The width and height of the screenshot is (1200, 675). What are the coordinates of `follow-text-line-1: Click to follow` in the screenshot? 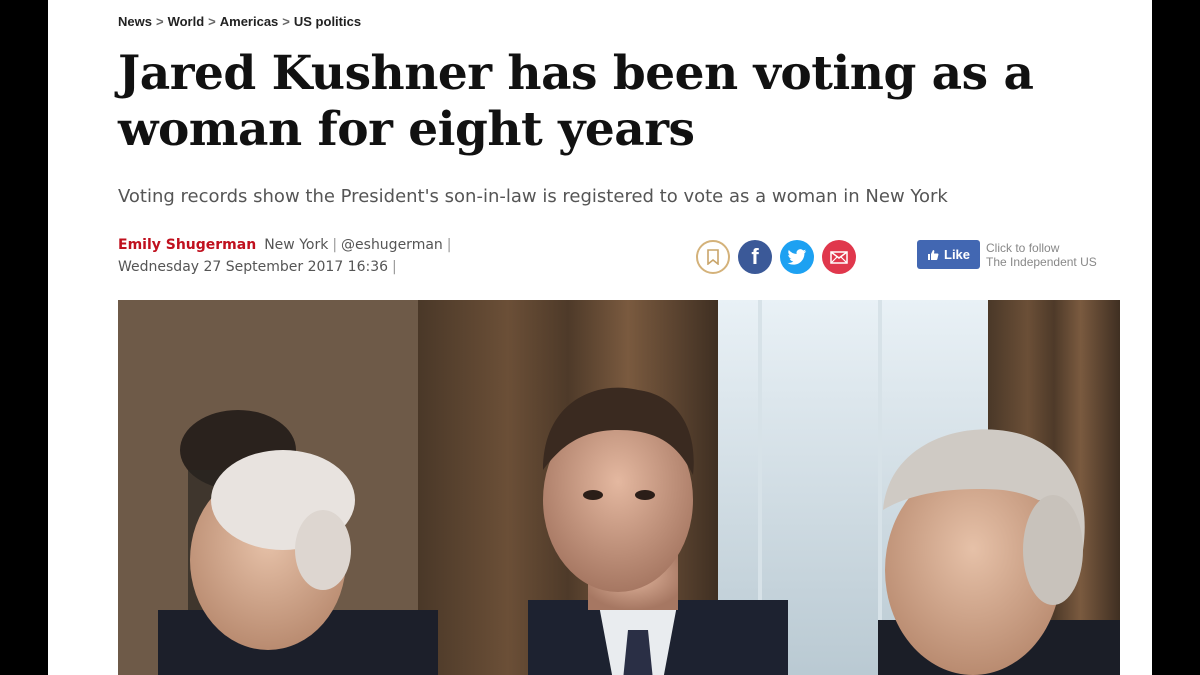 It's located at (1023, 247).